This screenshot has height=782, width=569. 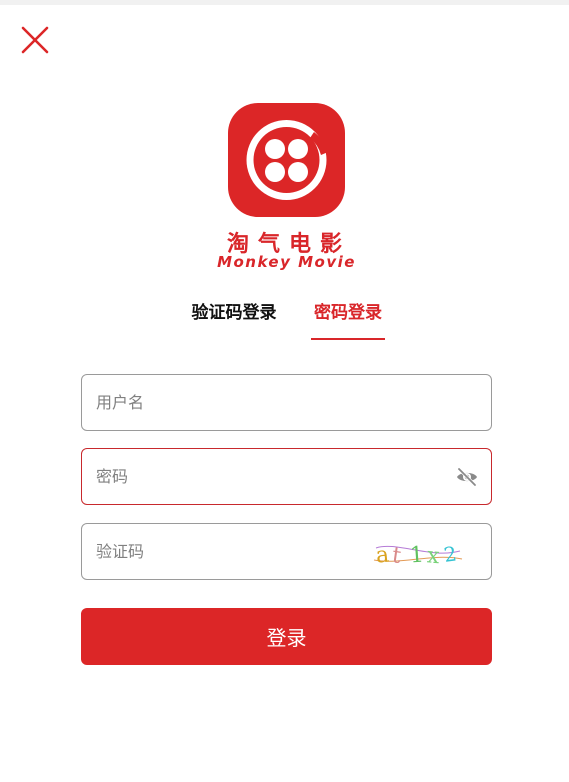 What do you see at coordinates (234, 319) in the screenshot?
I see `tab-verification-code-login: 验证码登录` at bounding box center [234, 319].